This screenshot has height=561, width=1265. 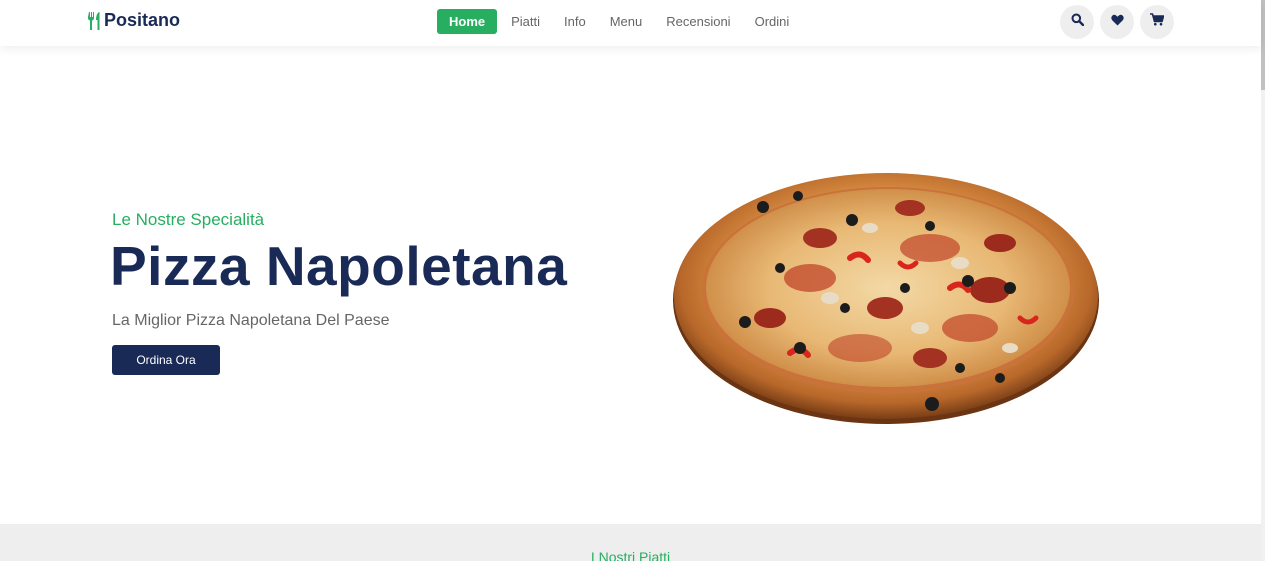 What do you see at coordinates (772, 21) in the screenshot?
I see `nav-ordini: Ordini` at bounding box center [772, 21].